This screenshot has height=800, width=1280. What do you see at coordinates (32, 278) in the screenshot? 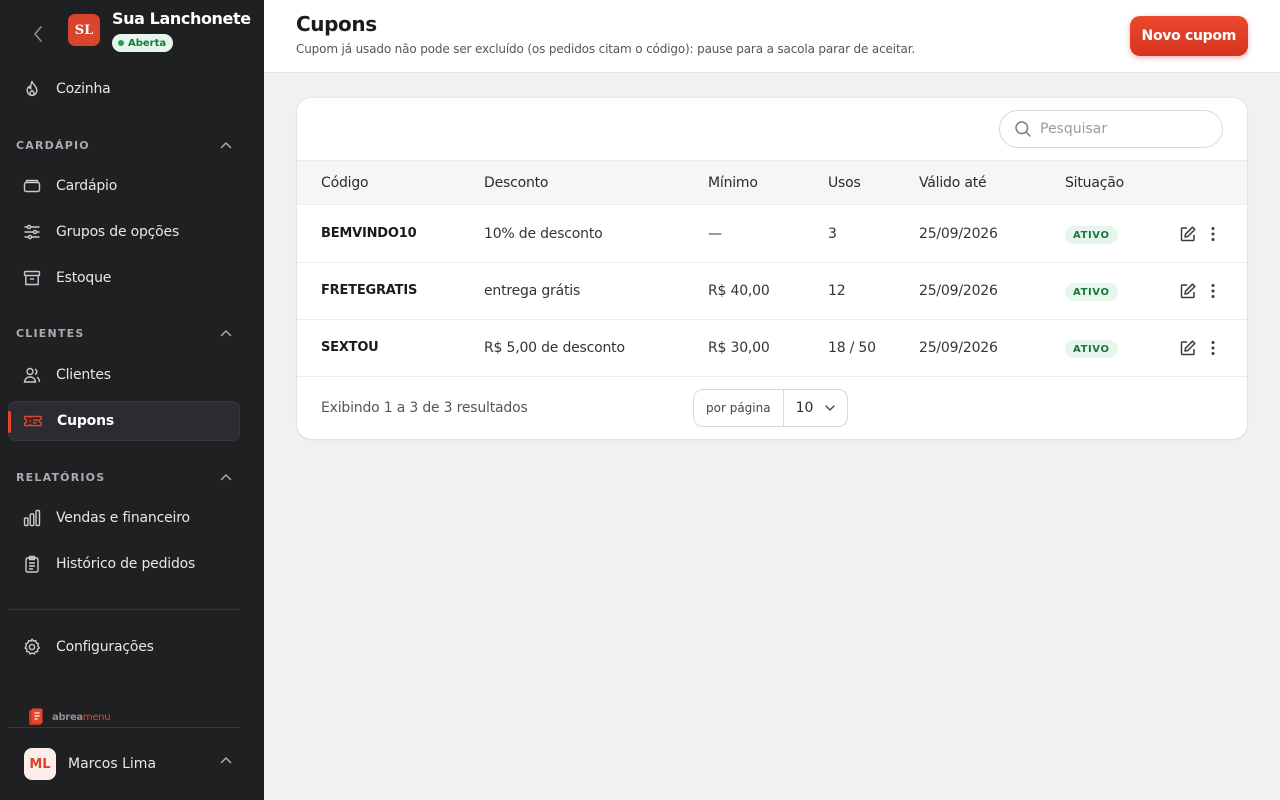
I see `archive-icon` at bounding box center [32, 278].